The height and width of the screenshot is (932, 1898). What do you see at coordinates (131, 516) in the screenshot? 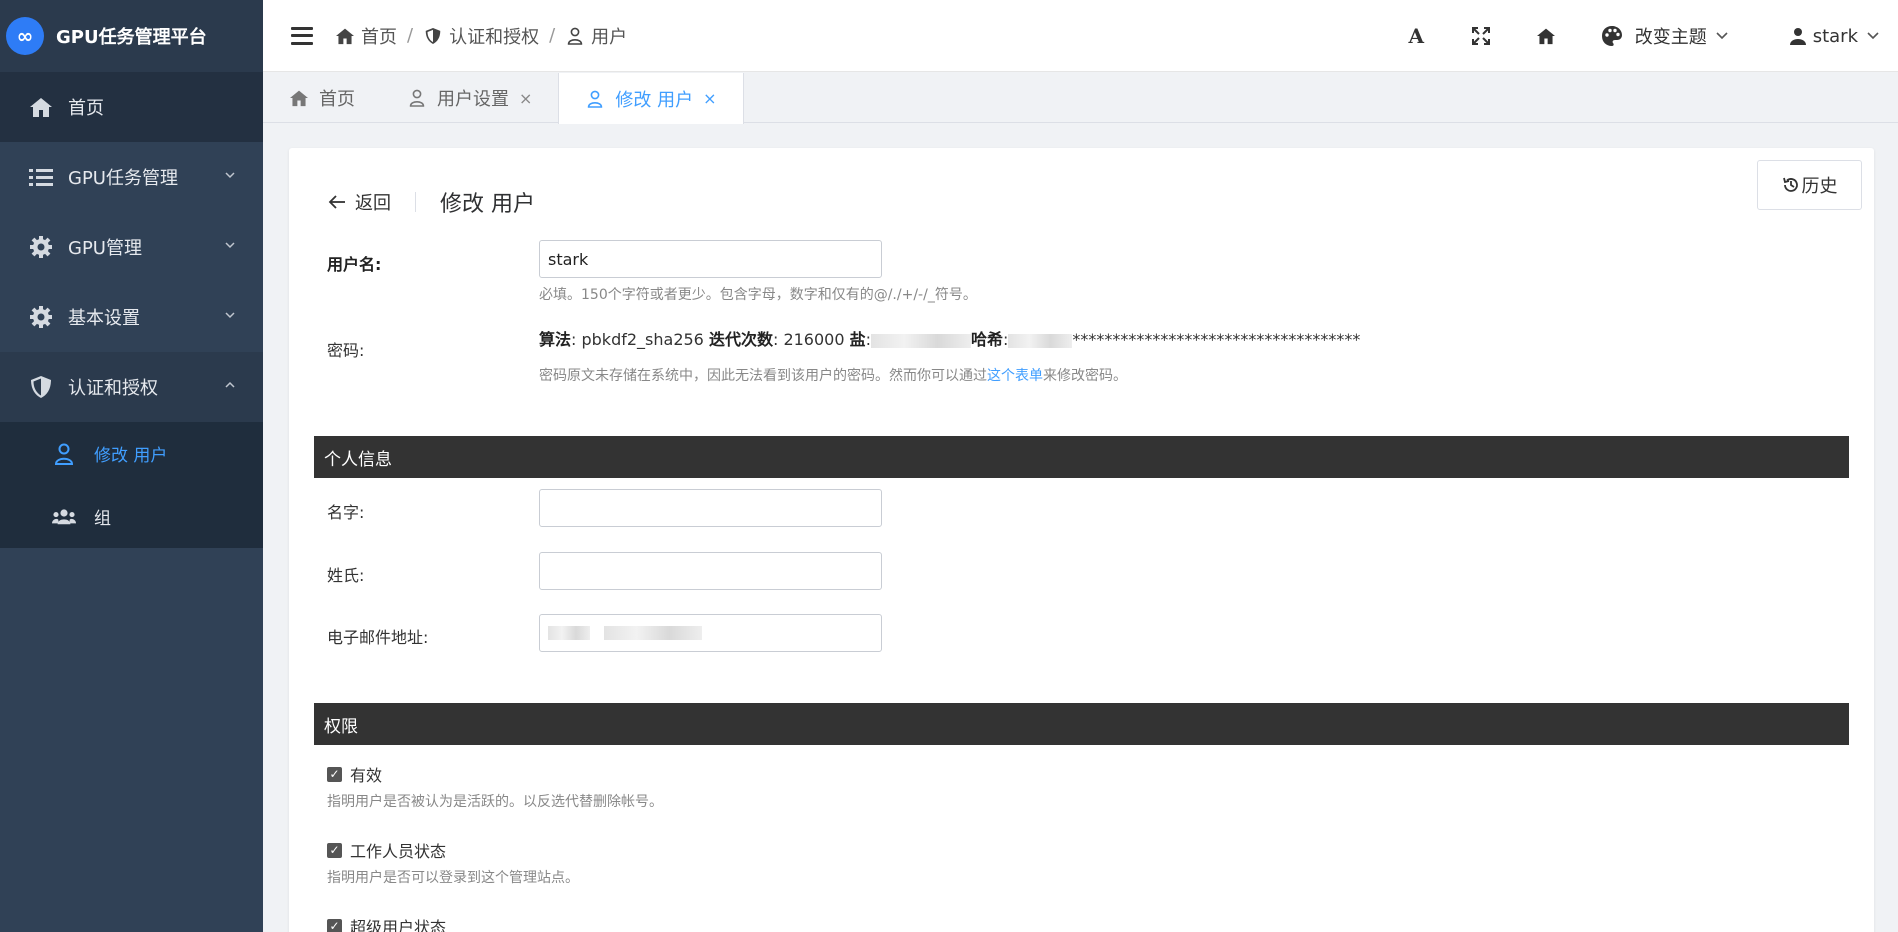
I see `sidebar-item-groups: 组` at bounding box center [131, 516].